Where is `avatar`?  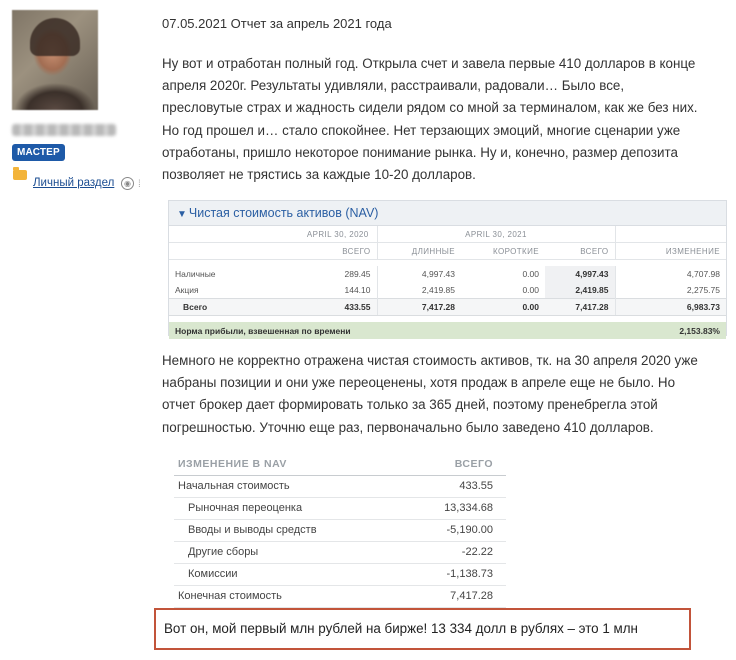
avatar is located at coordinates (55, 60).